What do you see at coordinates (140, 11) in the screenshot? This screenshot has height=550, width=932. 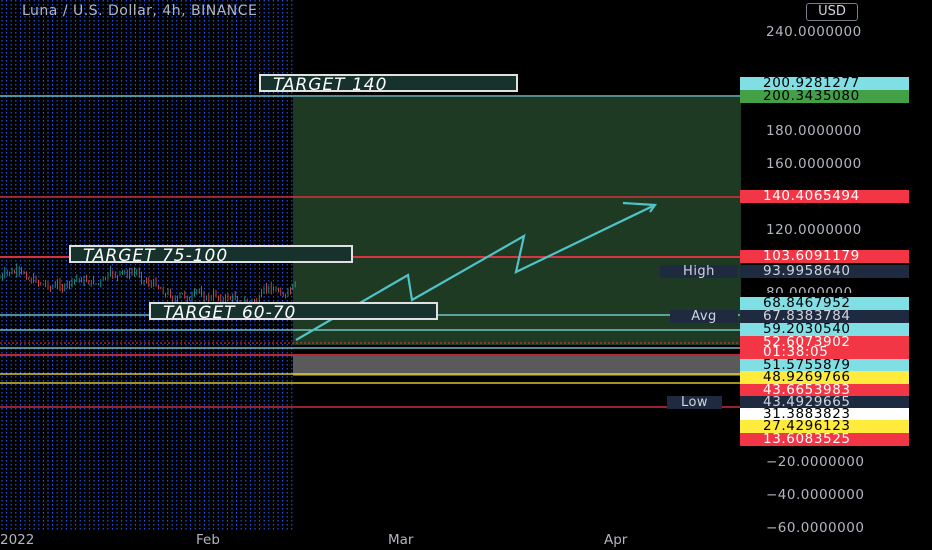 I see `symbol-title: Luna / U.S. Dollar, 4h, BINANCE` at bounding box center [140, 11].